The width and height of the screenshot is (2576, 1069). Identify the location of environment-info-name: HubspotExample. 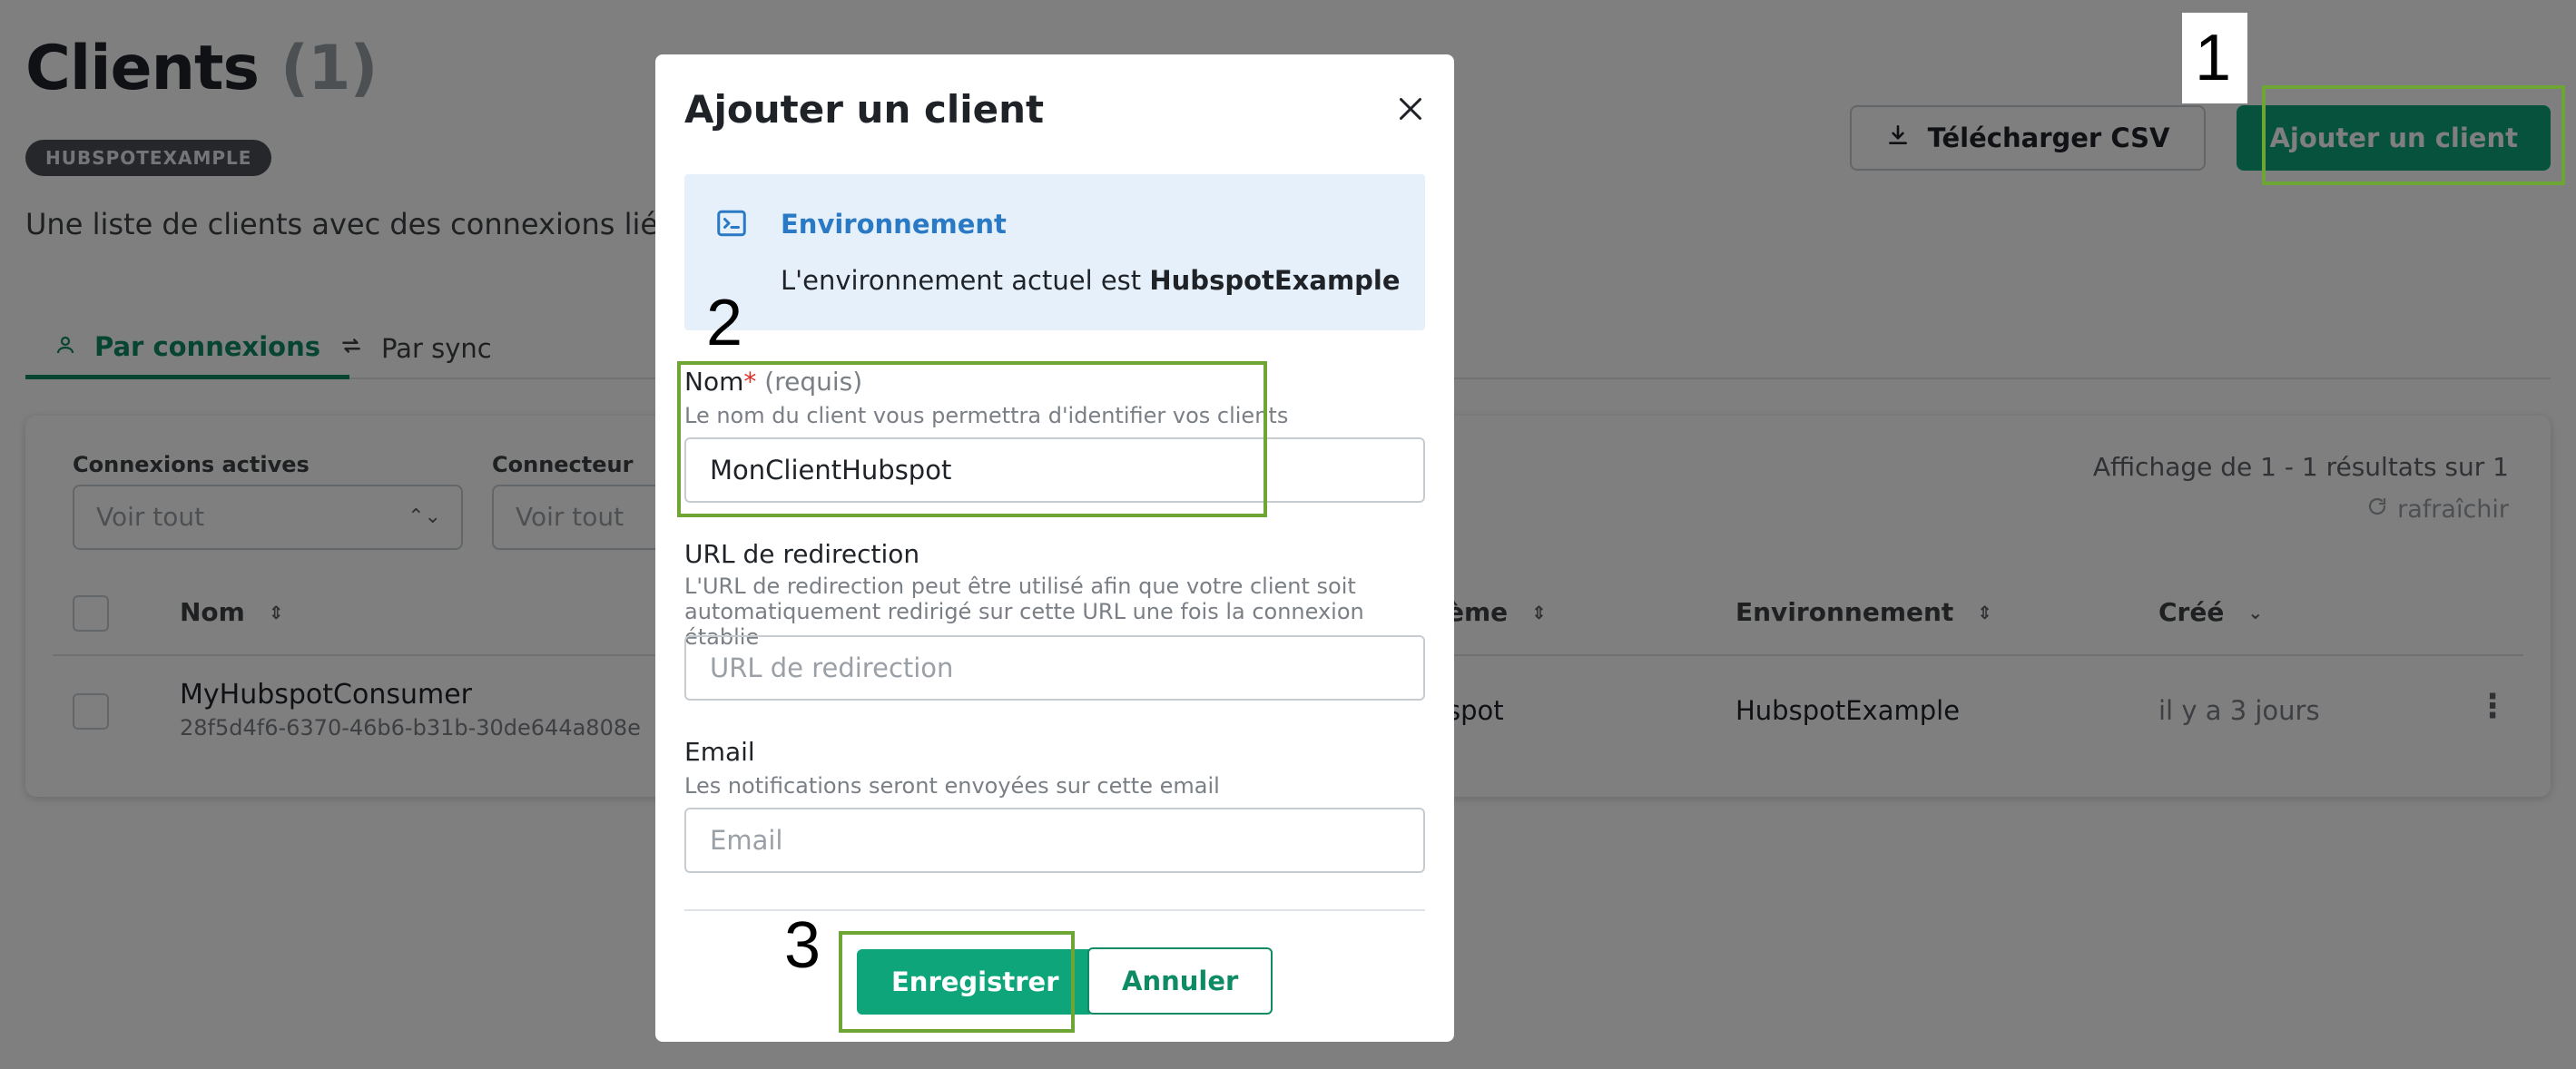
(1275, 280).